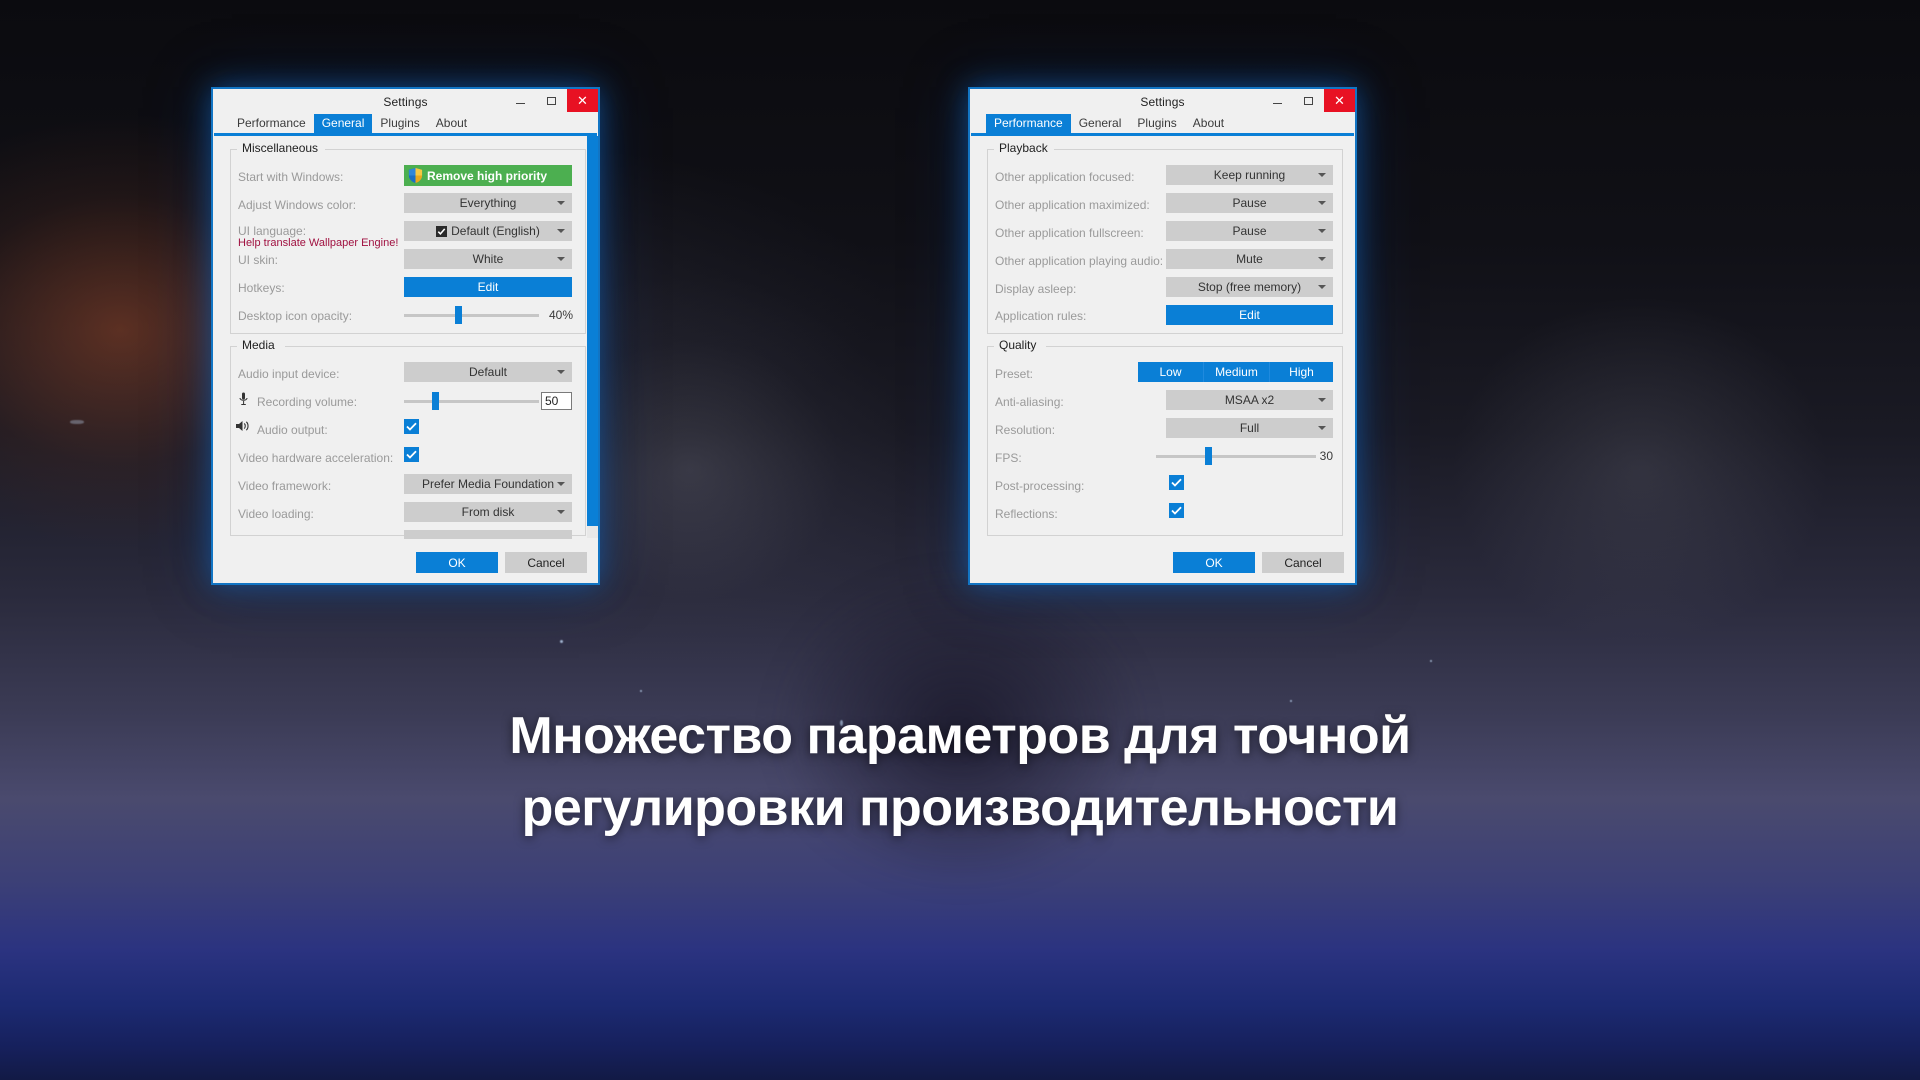 The width and height of the screenshot is (1920, 1080). I want to click on wallpaper-speck, so click(561, 641).